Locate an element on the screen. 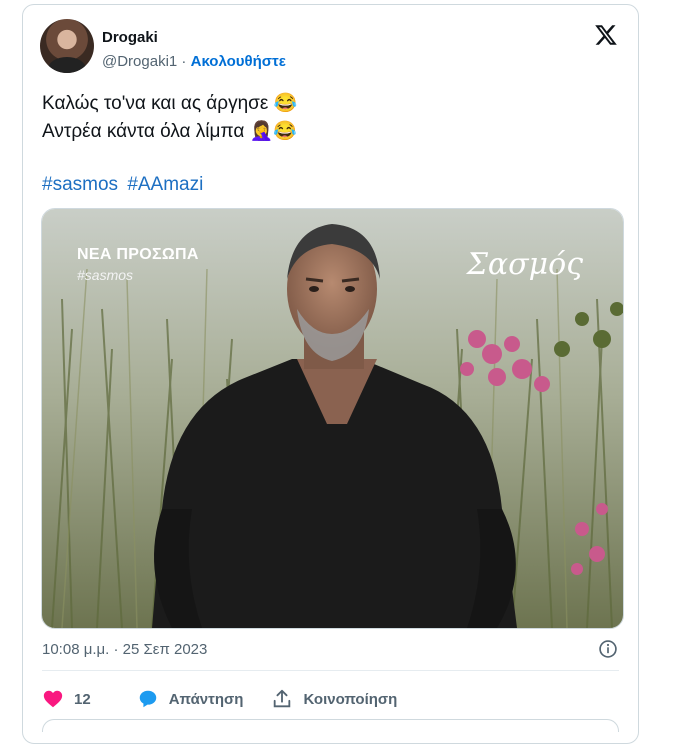  hashtags: #sasmos #AAmazi is located at coordinates (124, 185).